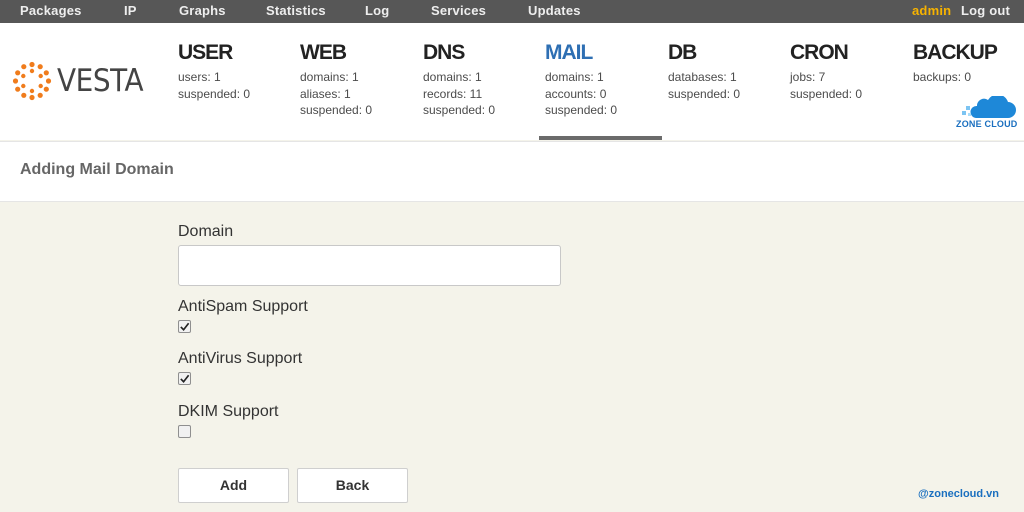 Image resolution: width=1024 pixels, height=512 pixels. I want to click on stat-line: users: 1, so click(199, 77).